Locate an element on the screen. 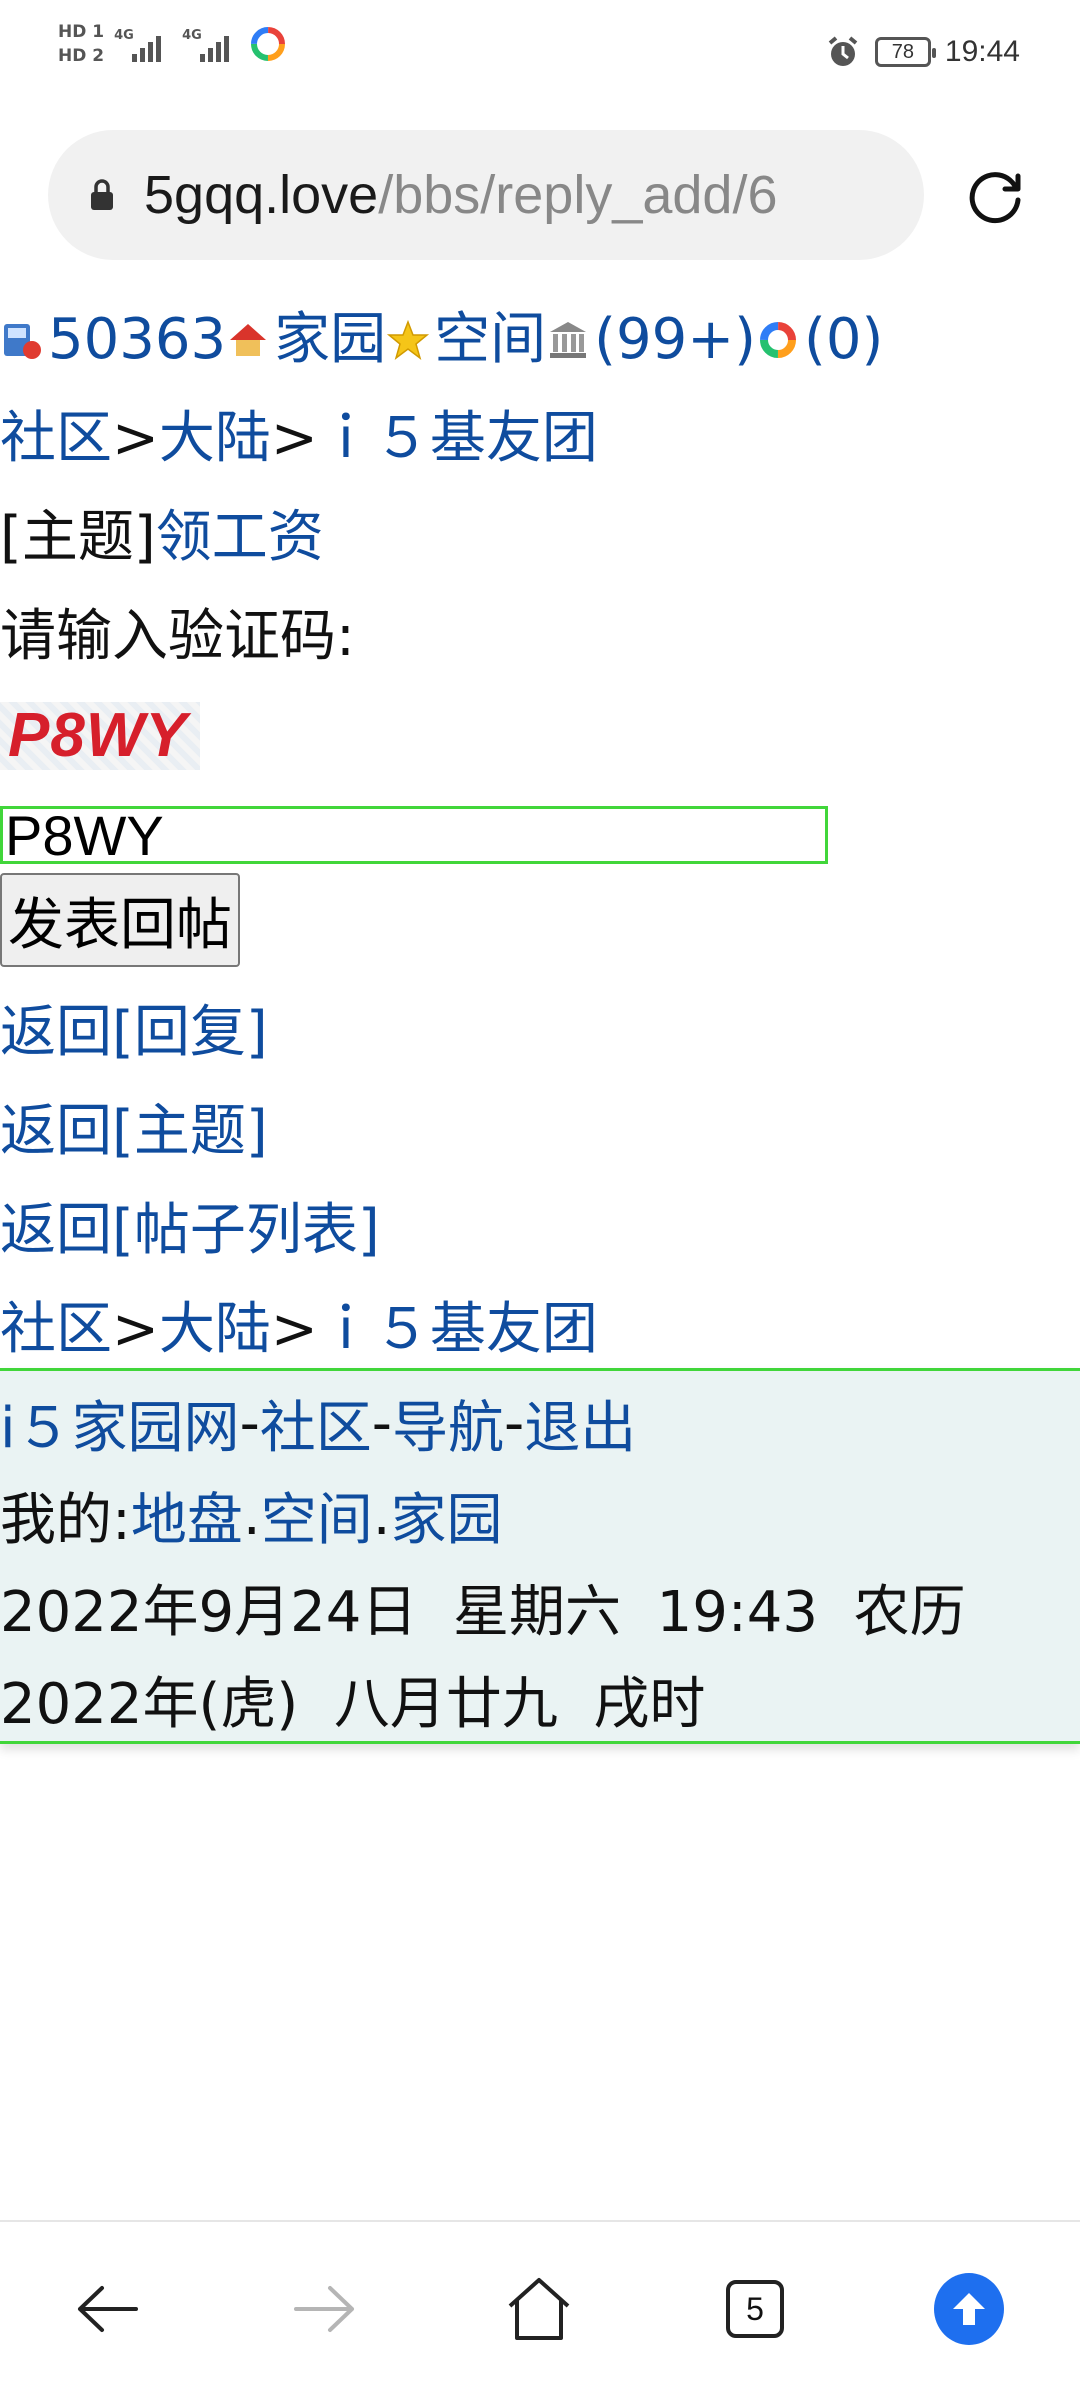 The width and height of the screenshot is (1080, 2388). status-right: 78 19:44 is located at coordinates (922, 52).